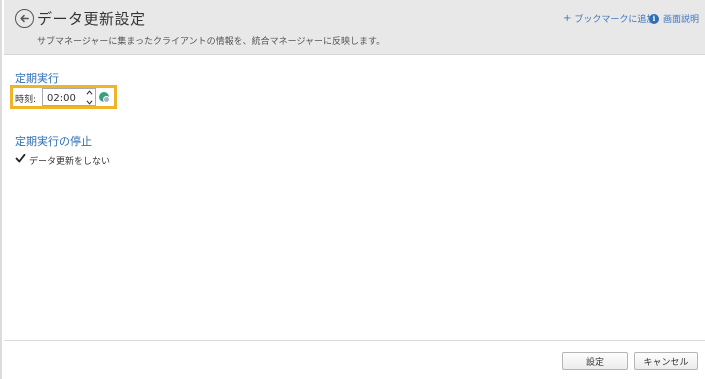 This screenshot has width=705, height=379. I want to click on time-spinner, so click(89, 97).